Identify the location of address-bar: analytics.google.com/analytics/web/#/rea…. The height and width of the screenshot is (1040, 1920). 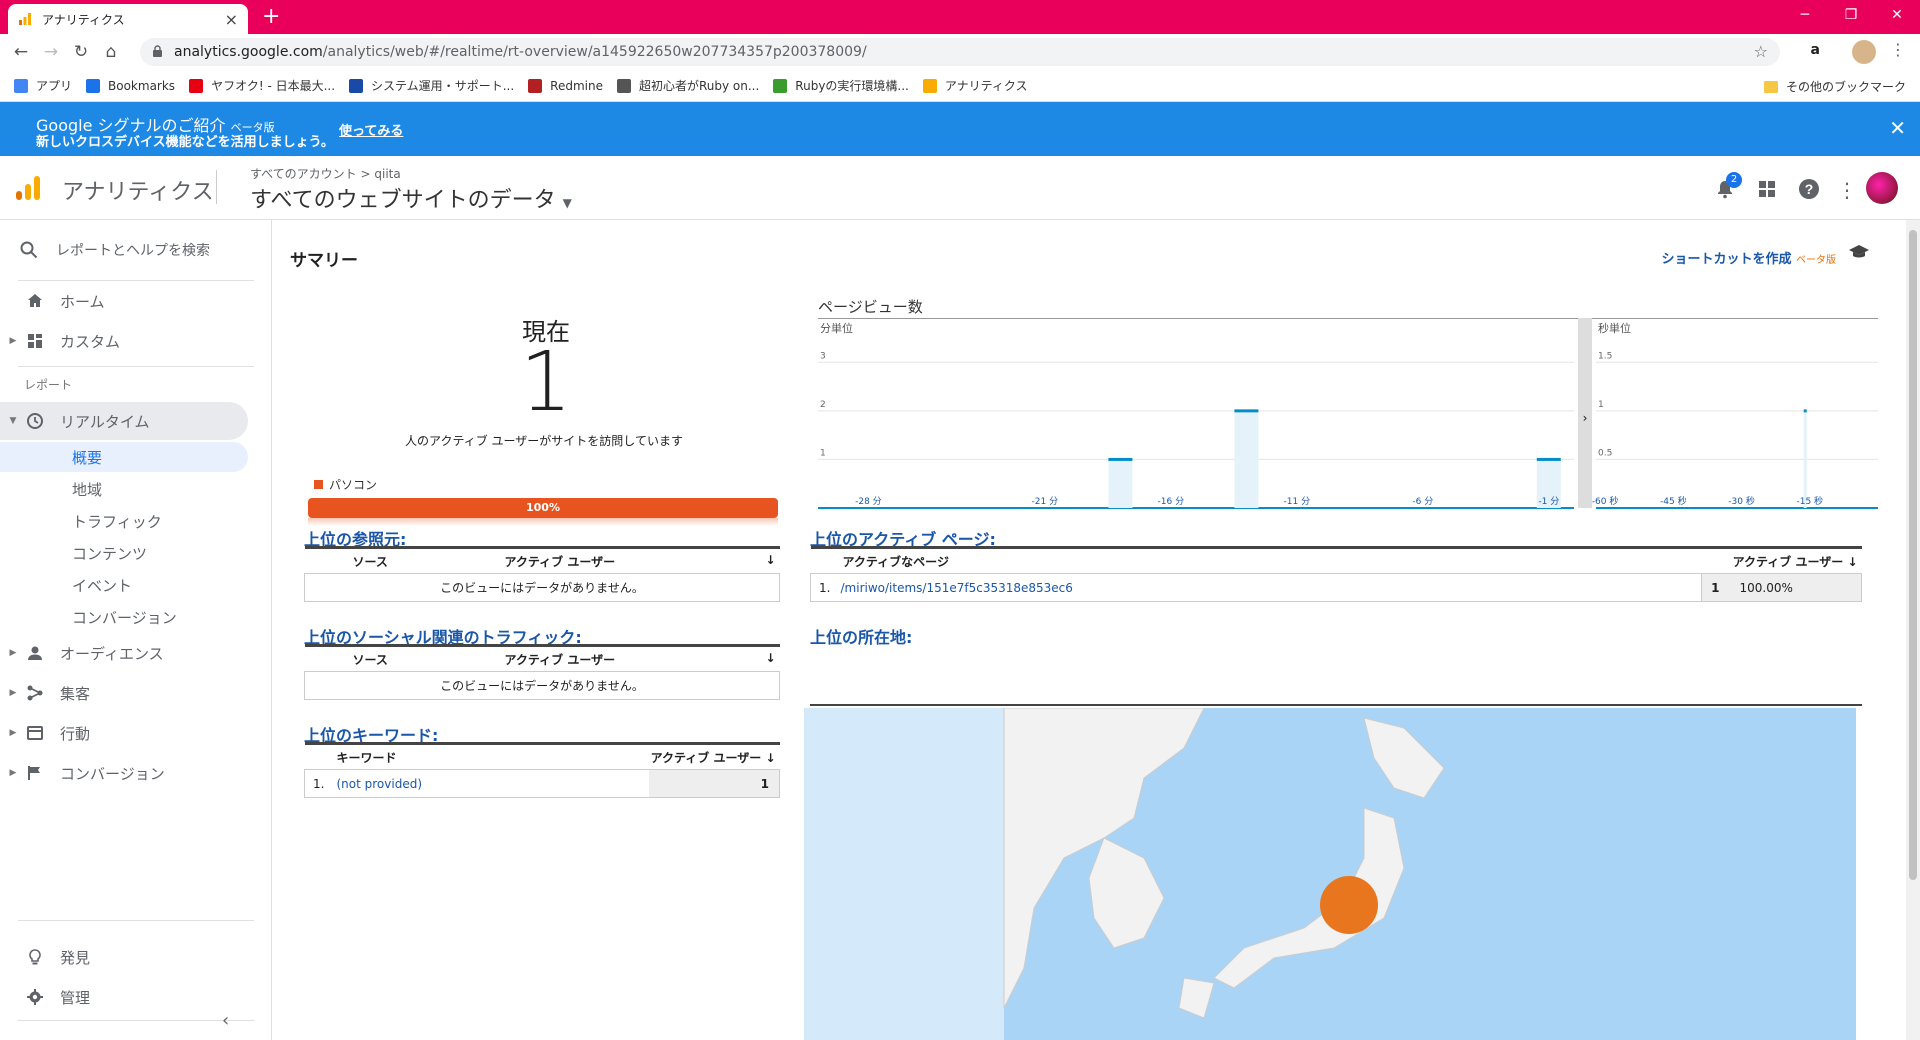
(960, 52).